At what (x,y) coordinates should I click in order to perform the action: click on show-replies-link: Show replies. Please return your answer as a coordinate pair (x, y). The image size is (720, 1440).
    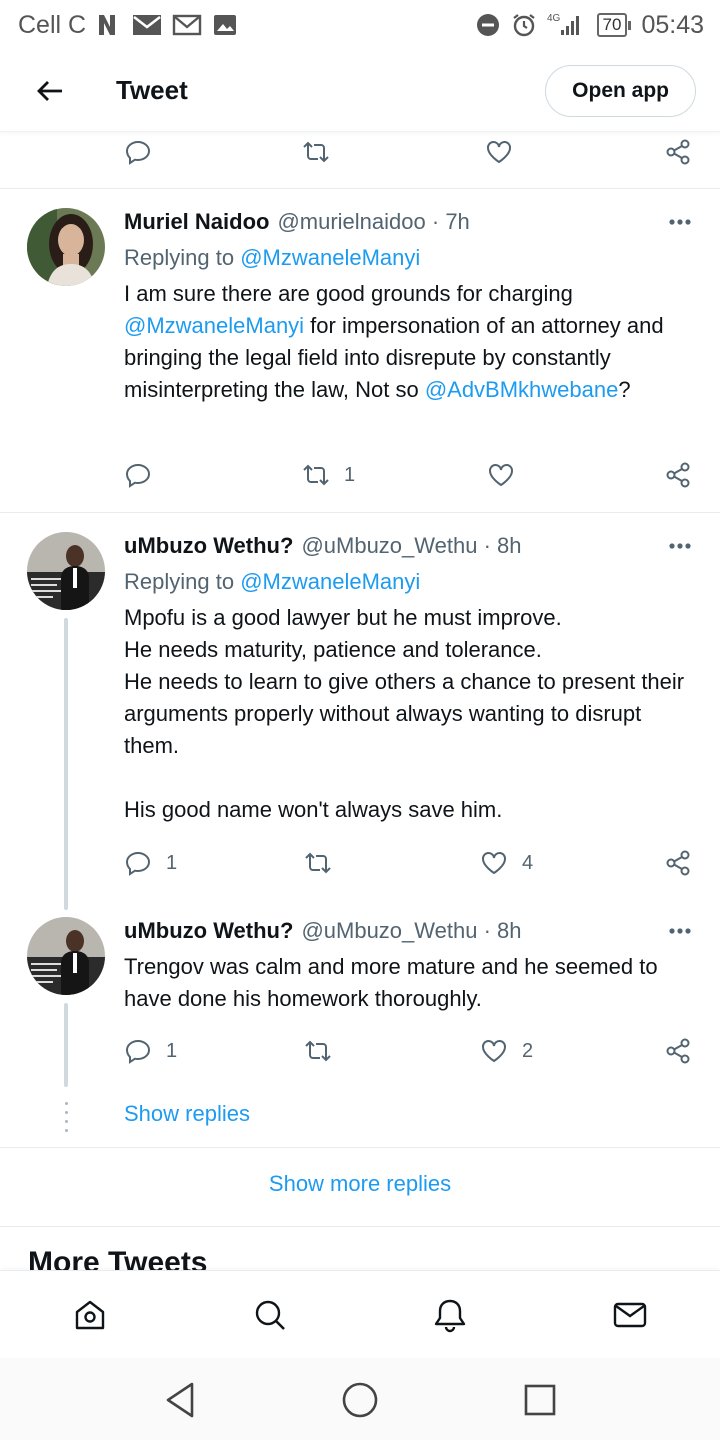
    Looking at the image, I should click on (187, 1114).